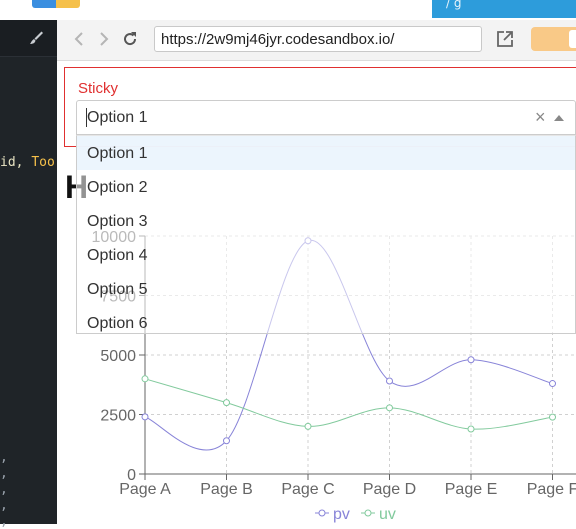 This screenshot has width=576, height=529. What do you see at coordinates (44, 4) in the screenshot?
I see `top-tab-blue` at bounding box center [44, 4].